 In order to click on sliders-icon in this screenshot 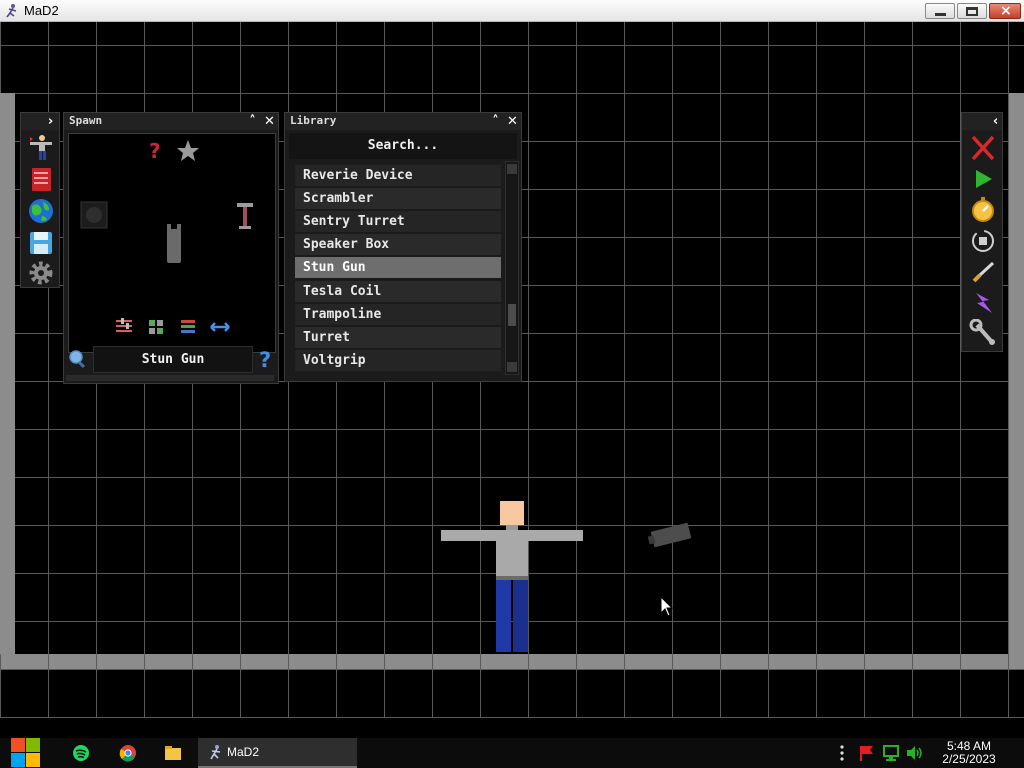, I will do `click(124, 325)`.